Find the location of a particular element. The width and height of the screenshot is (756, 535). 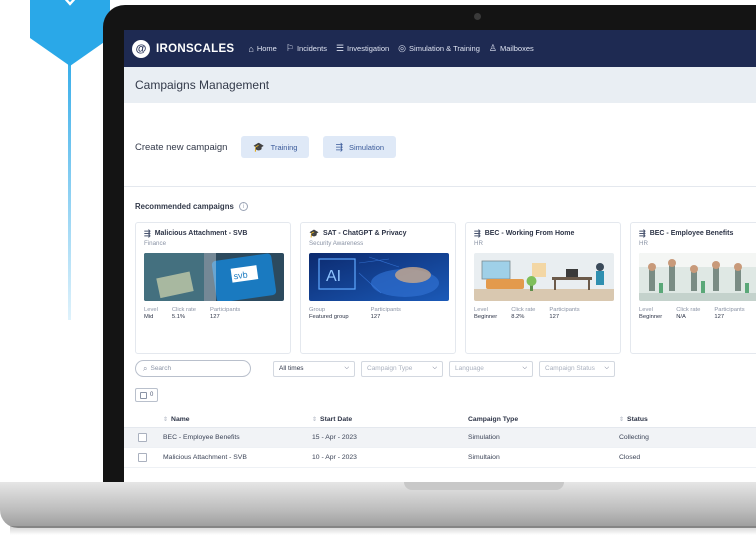

brand-name: IRONSCALES is located at coordinates (195, 49).